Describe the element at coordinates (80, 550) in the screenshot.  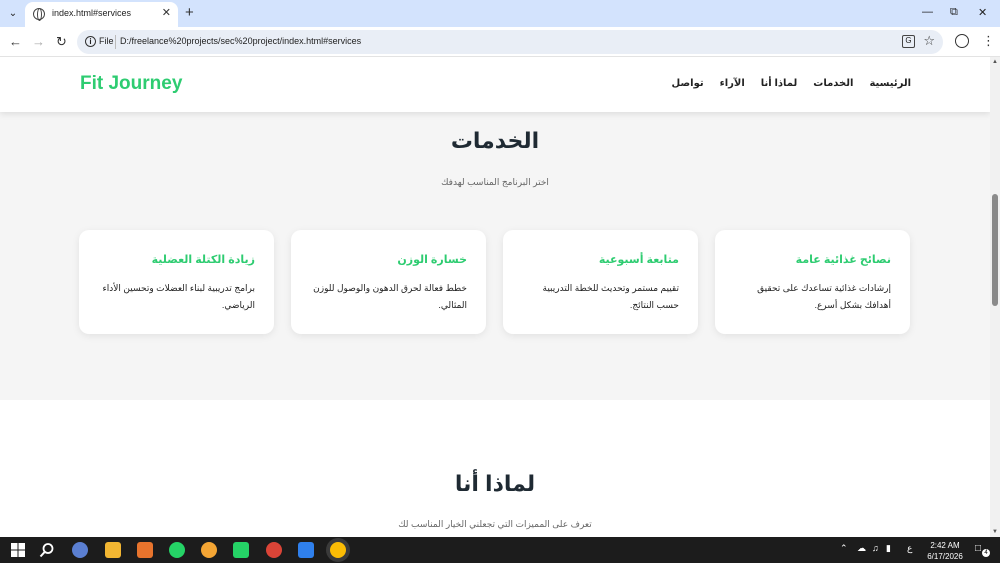
I see `r-app-icon` at that location.